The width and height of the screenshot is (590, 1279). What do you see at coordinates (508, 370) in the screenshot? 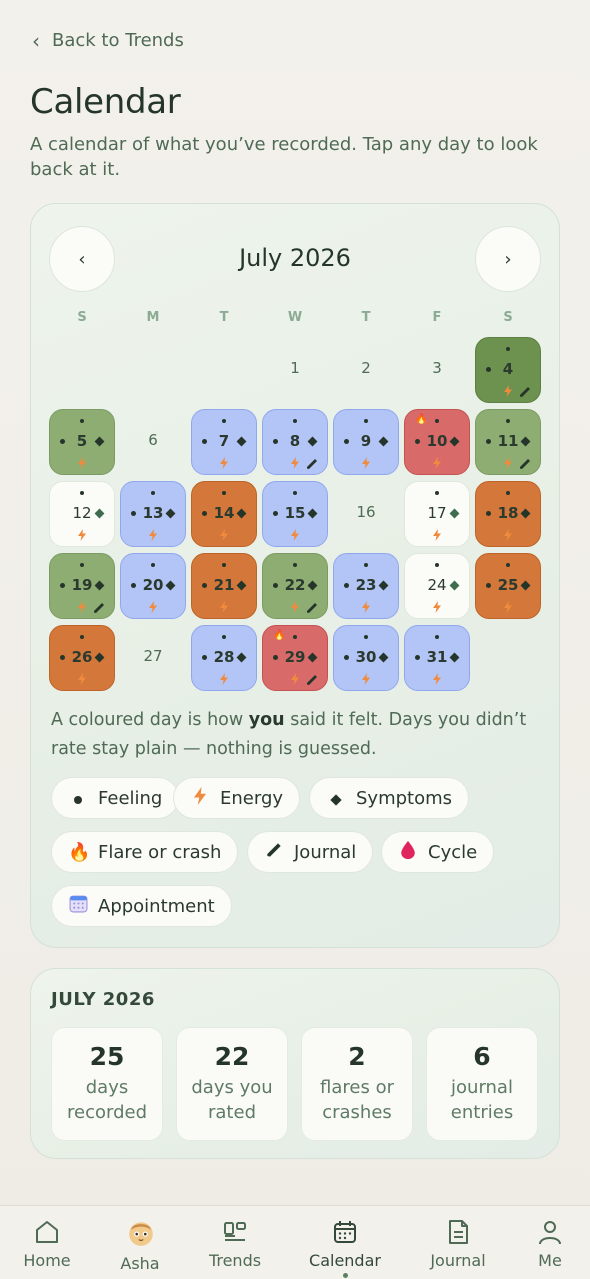
I see `calendar-day: 4` at bounding box center [508, 370].